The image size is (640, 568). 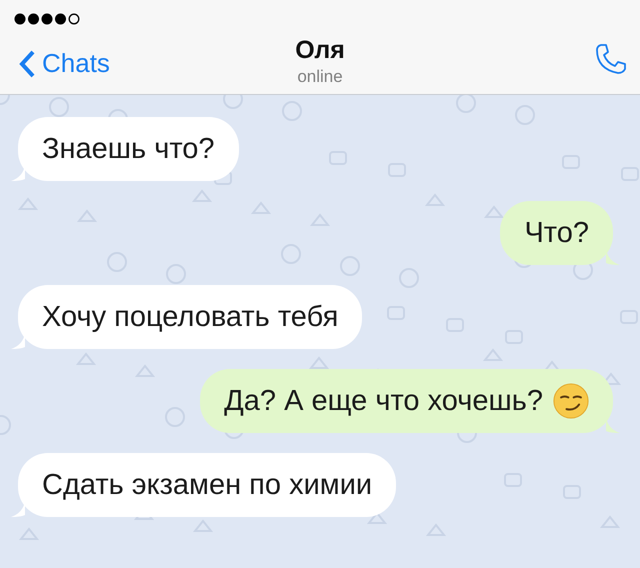 I want to click on back-chevron-icon, so click(x=27, y=63).